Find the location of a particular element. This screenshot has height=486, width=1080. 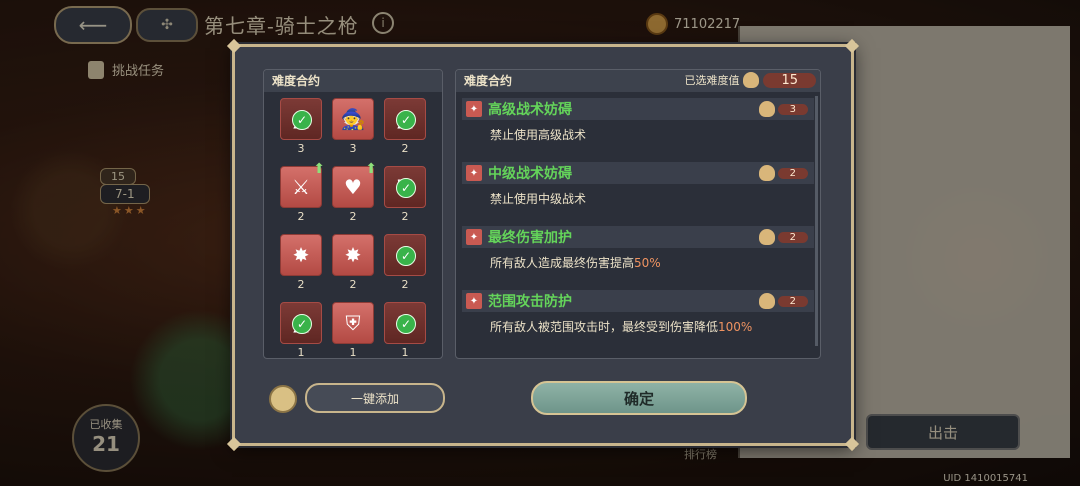

contract-icon-cell: ♥✓ 1 is located at coordinates (405, 330).